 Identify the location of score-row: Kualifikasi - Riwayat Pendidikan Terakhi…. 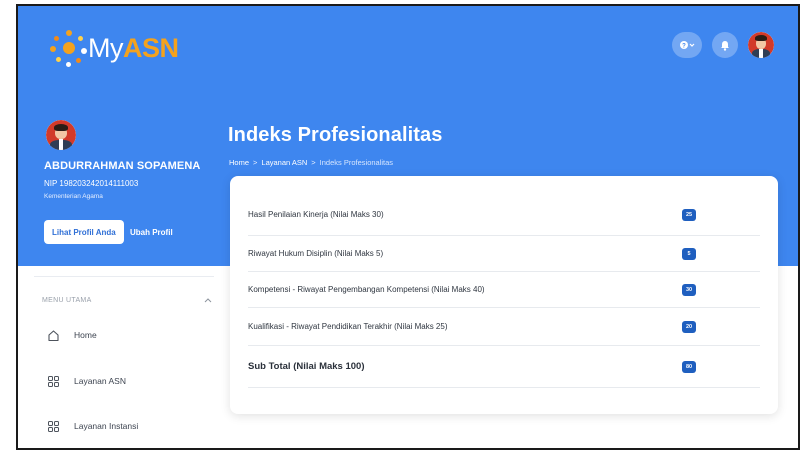
(504, 327).